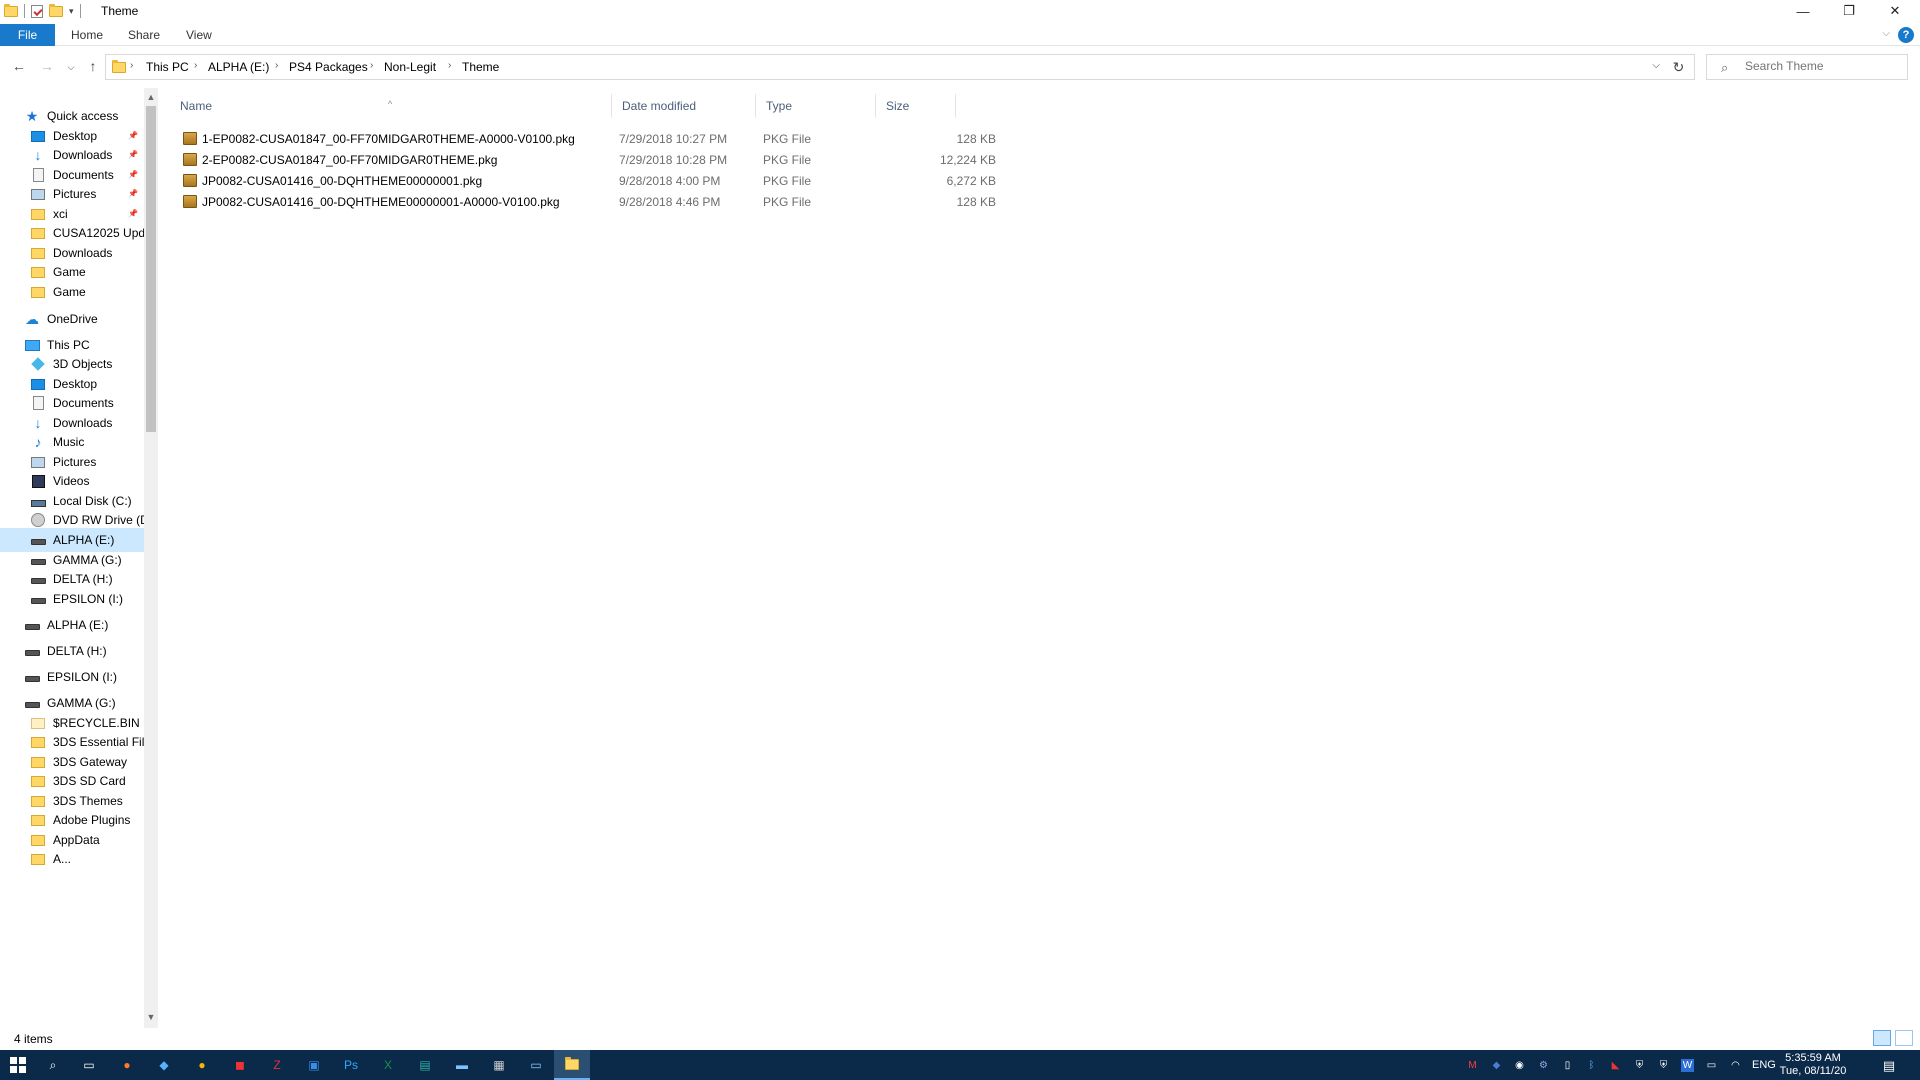 The image size is (1920, 1080). What do you see at coordinates (277, 1065) in the screenshot?
I see `filezilla-icon: Z` at bounding box center [277, 1065].